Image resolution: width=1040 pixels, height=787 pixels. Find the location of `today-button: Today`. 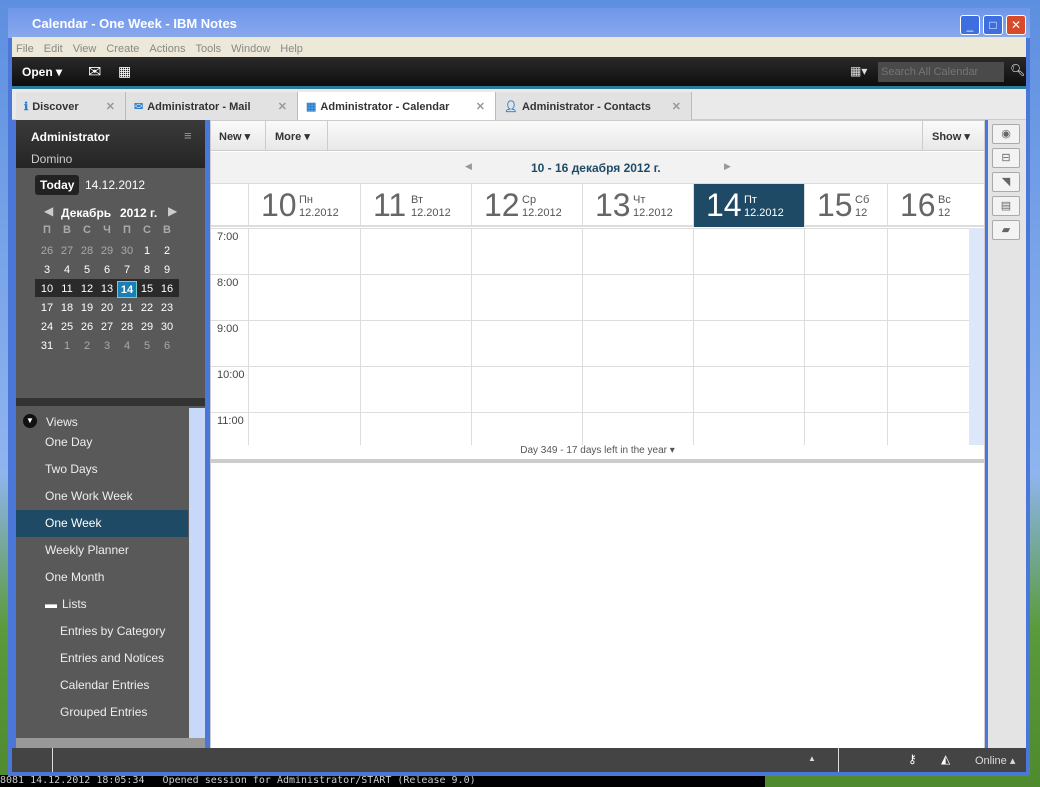

today-button: Today is located at coordinates (57, 185).